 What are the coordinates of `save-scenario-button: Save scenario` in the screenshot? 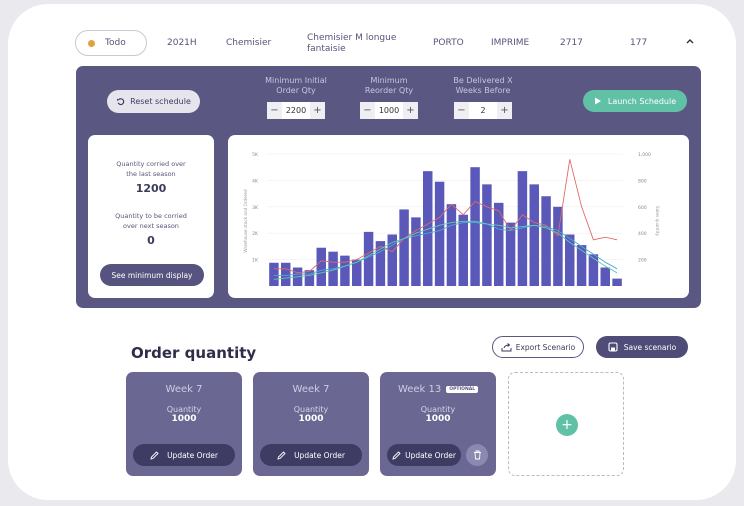 It's located at (642, 347).